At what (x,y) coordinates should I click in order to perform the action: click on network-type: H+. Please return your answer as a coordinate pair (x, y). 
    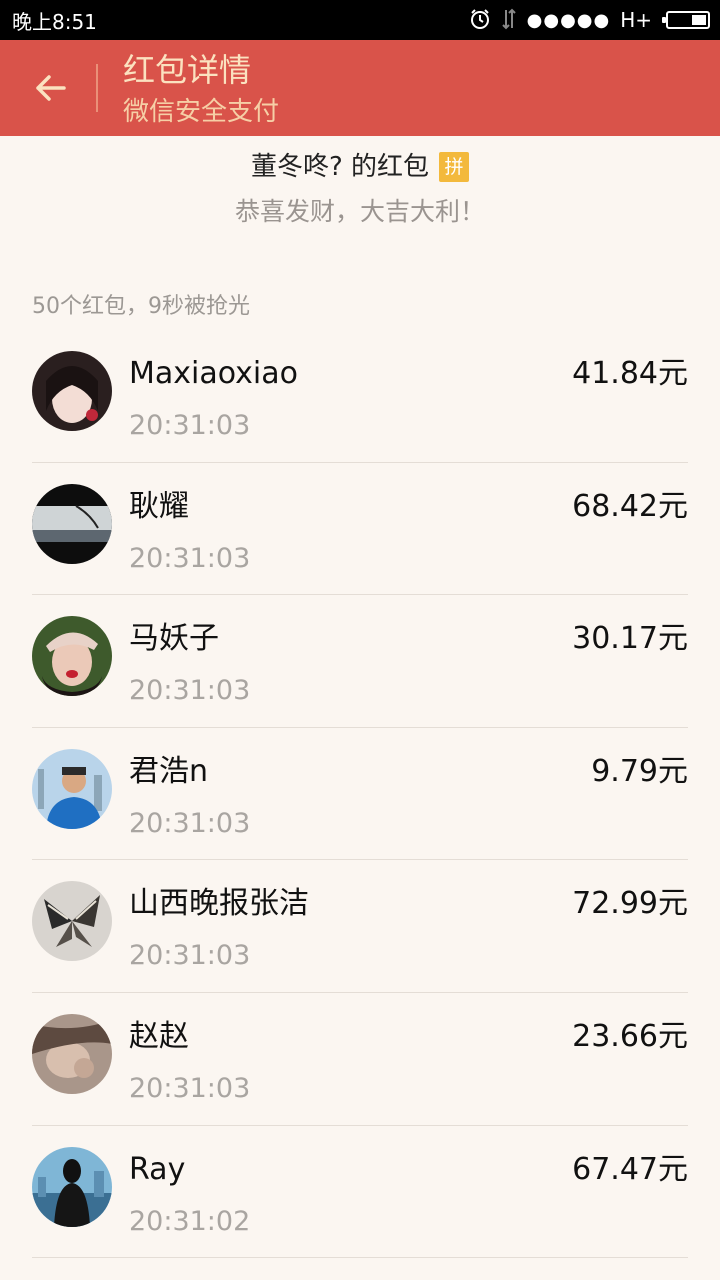
    Looking at the image, I should click on (636, 20).